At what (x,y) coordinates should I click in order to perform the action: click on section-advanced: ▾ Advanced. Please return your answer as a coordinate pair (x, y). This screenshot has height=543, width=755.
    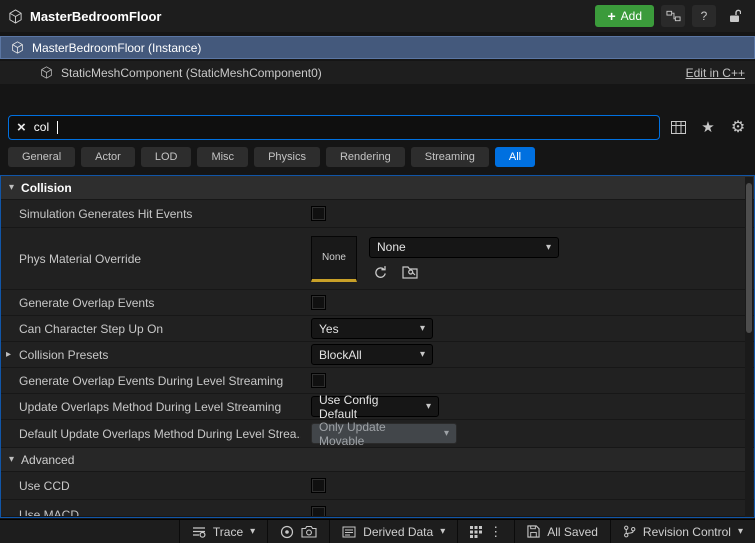
    Looking at the image, I should click on (377, 460).